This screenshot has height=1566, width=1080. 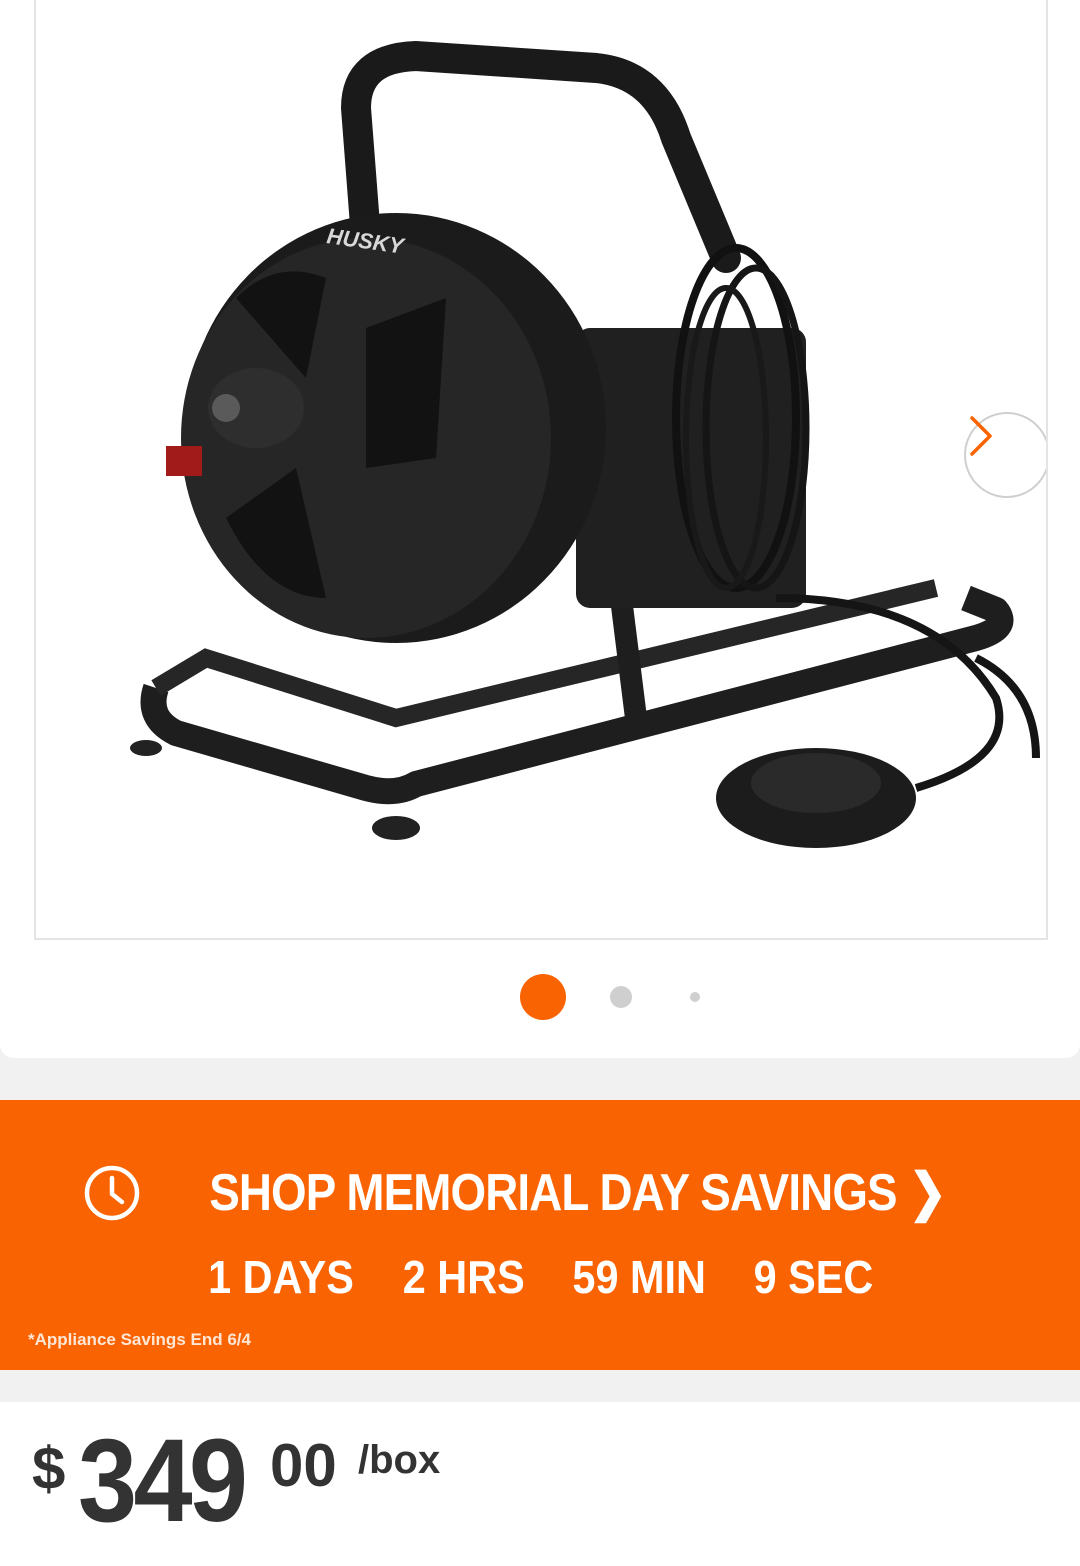 I want to click on price-unit: /box, so click(x=399, y=1460).